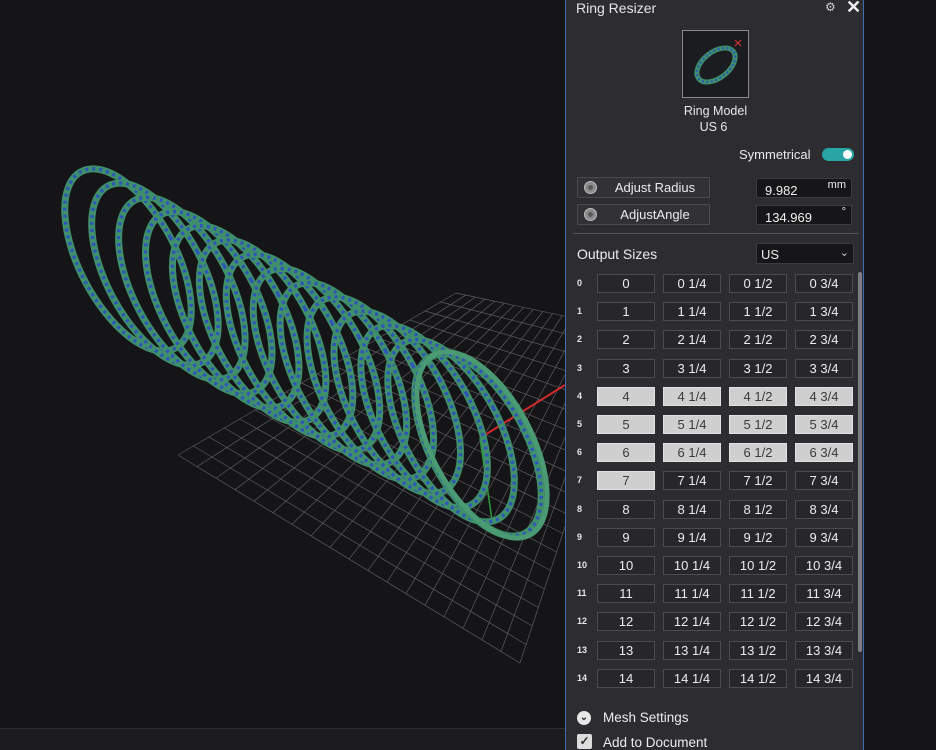 The height and width of the screenshot is (750, 936). Describe the element at coordinates (626, 283) in the screenshot. I see `size-button: 0` at that location.